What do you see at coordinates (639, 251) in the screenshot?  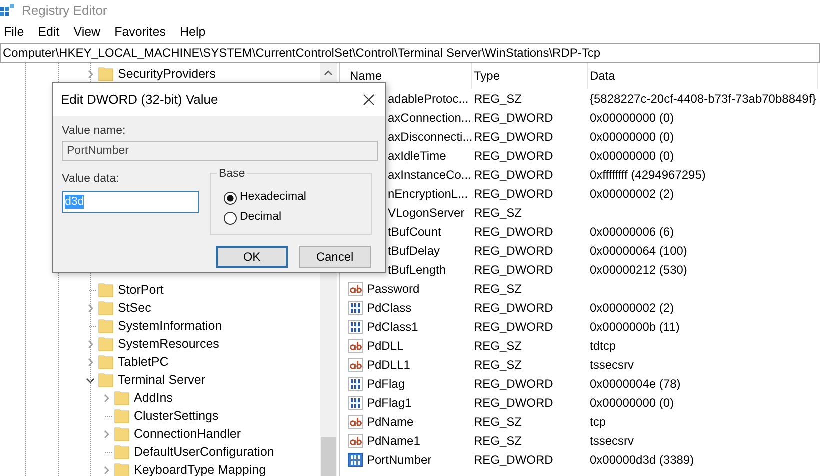 I see `value-data: 0x00000064 (100)` at bounding box center [639, 251].